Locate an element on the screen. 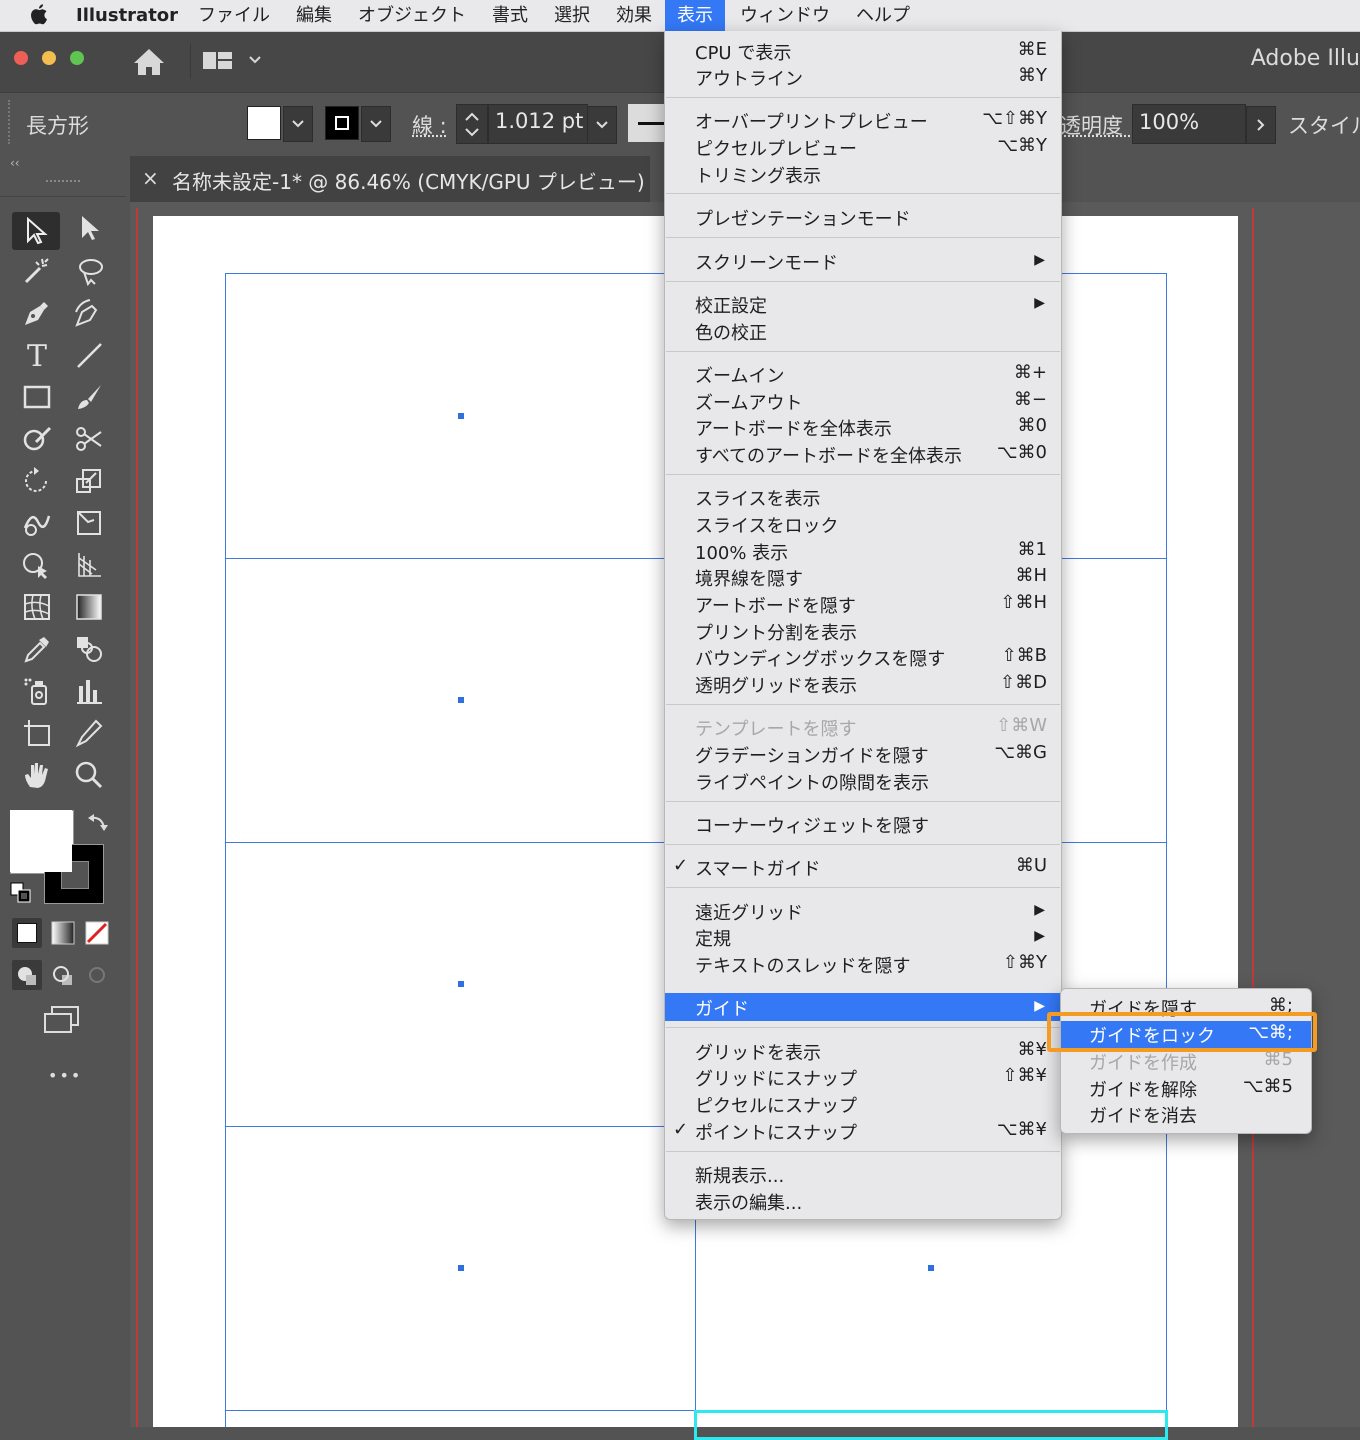  apple-icon is located at coordinates (39, 15).